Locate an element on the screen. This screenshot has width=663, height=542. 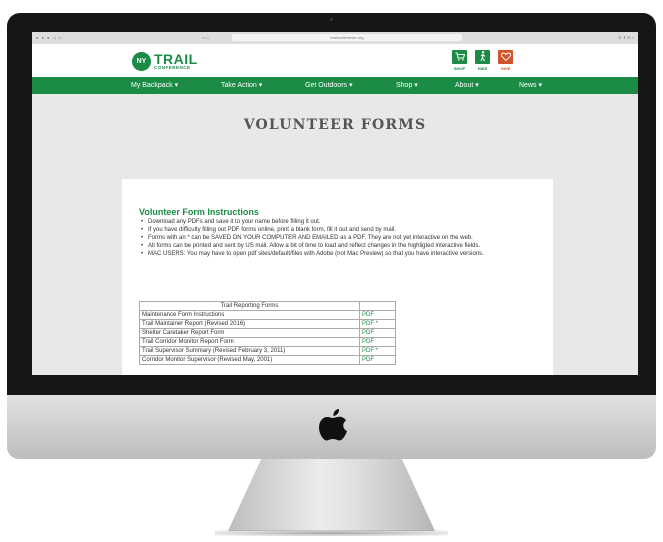
page-title: VOLUNTEER FORMS is located at coordinates (335, 125).